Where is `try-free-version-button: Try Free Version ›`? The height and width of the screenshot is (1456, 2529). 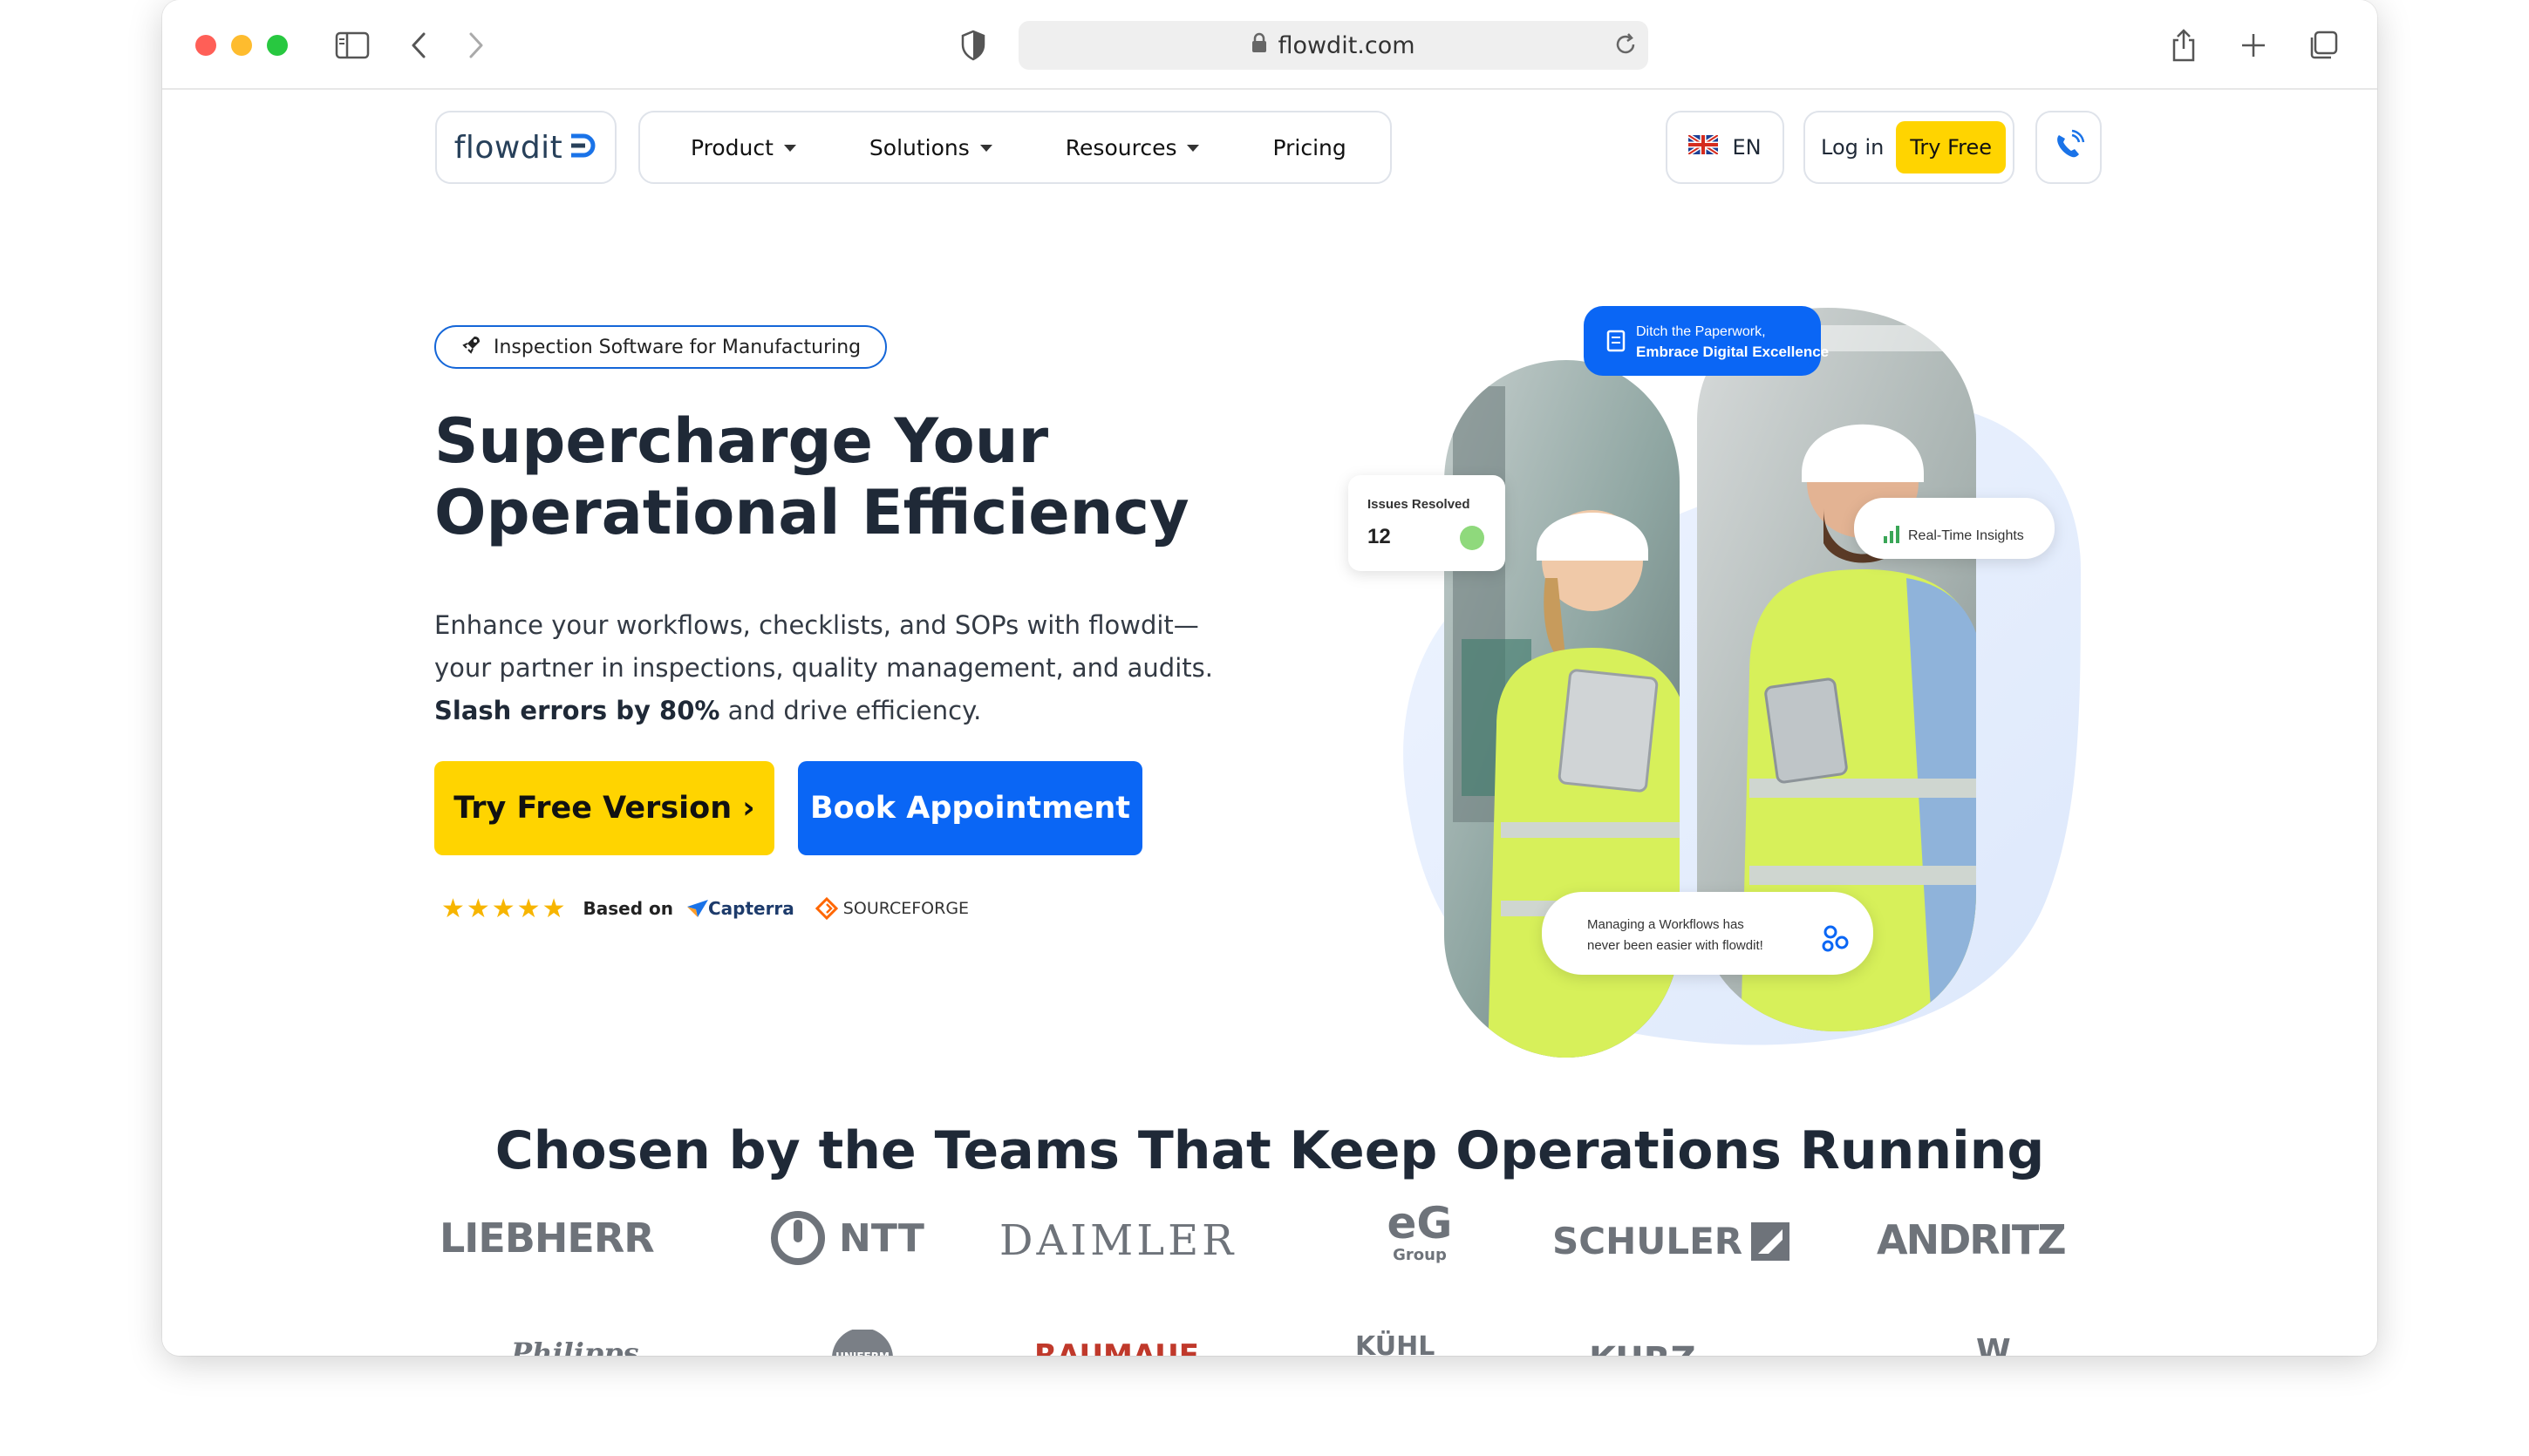 try-free-version-button: Try Free Version › is located at coordinates (604, 808).